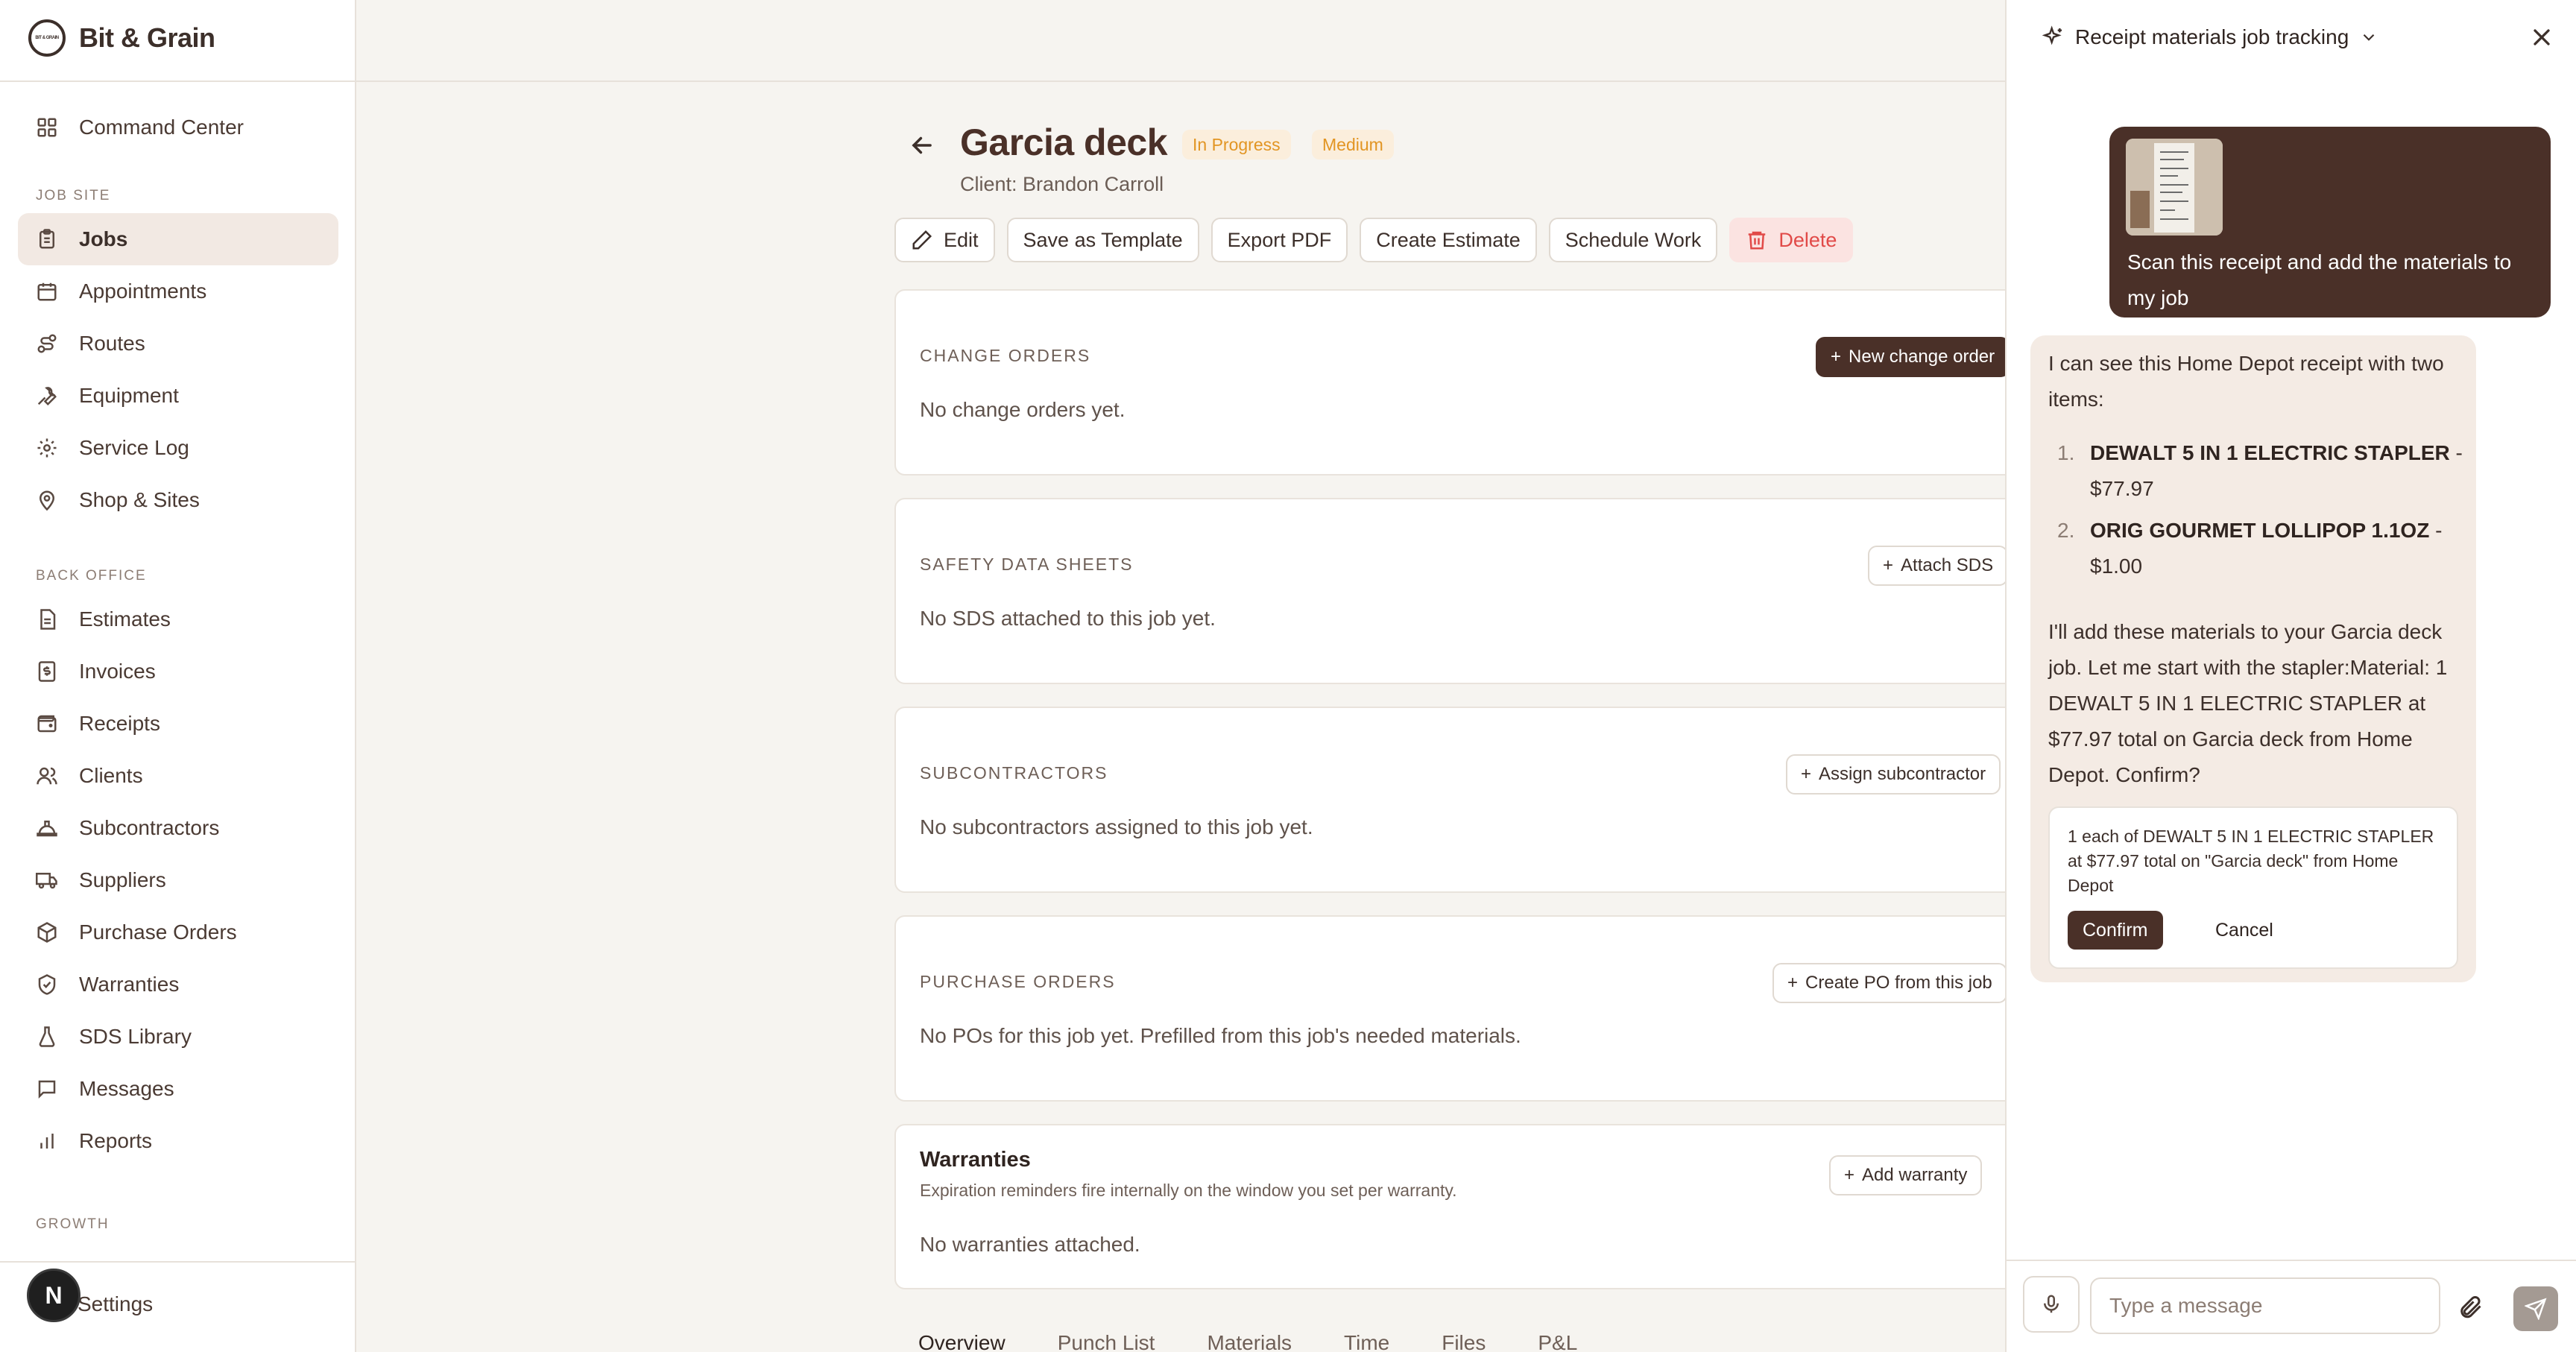 The height and width of the screenshot is (1352, 2576). I want to click on sidebar-item-appointments: Appointments, so click(178, 291).